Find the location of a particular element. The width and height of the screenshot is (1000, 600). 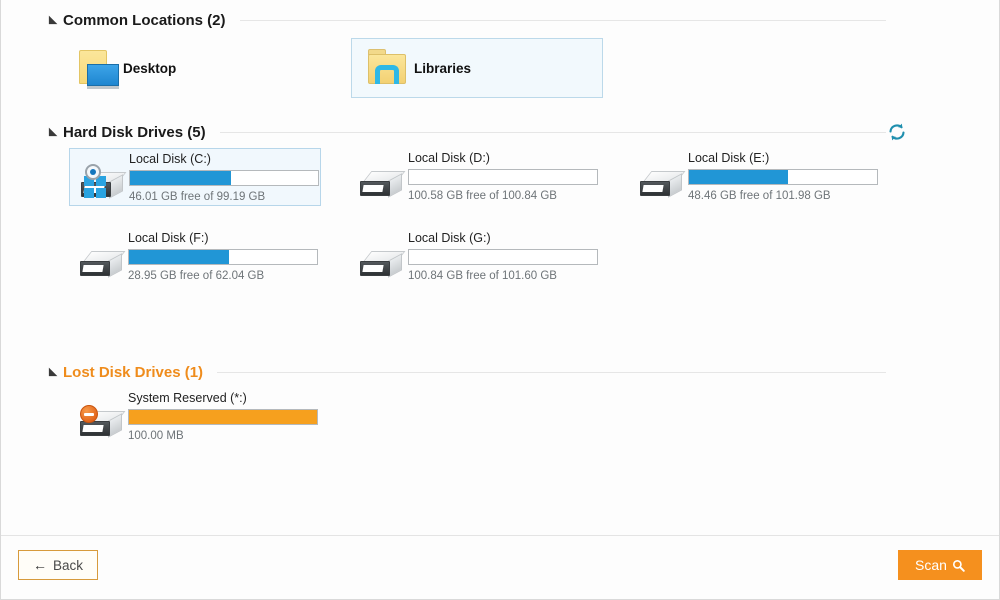

folder-libraries-icon is located at coordinates (386, 68).